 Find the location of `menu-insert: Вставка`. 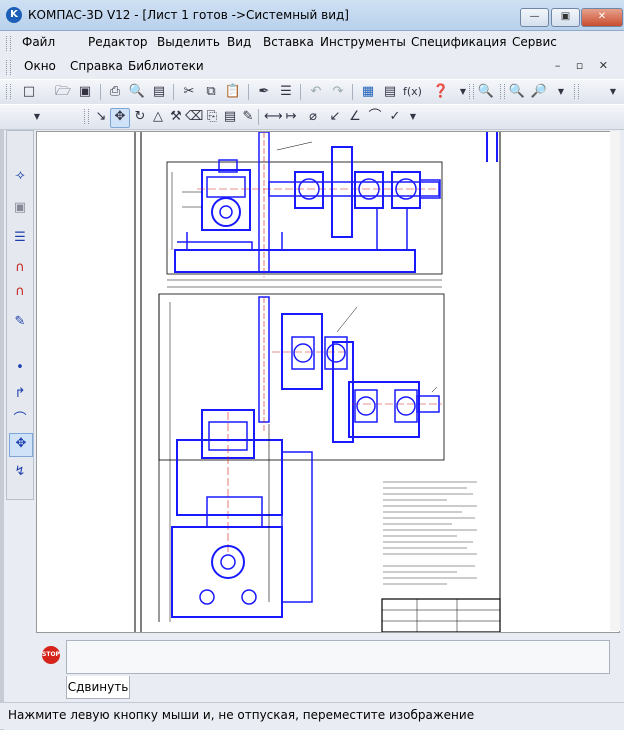

menu-insert: Вставка is located at coordinates (288, 42).